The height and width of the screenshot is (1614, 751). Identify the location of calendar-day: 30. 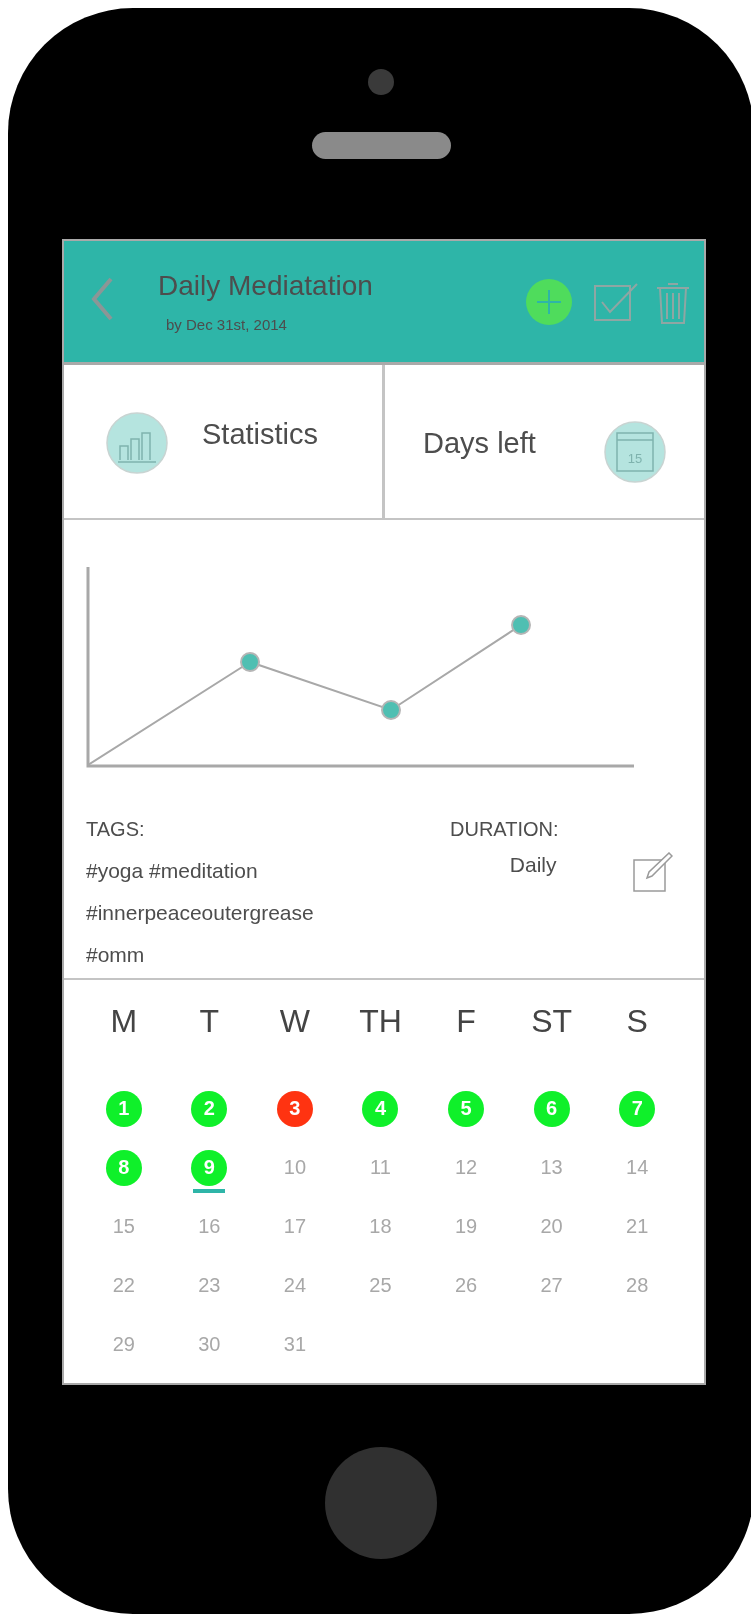
(209, 1344).